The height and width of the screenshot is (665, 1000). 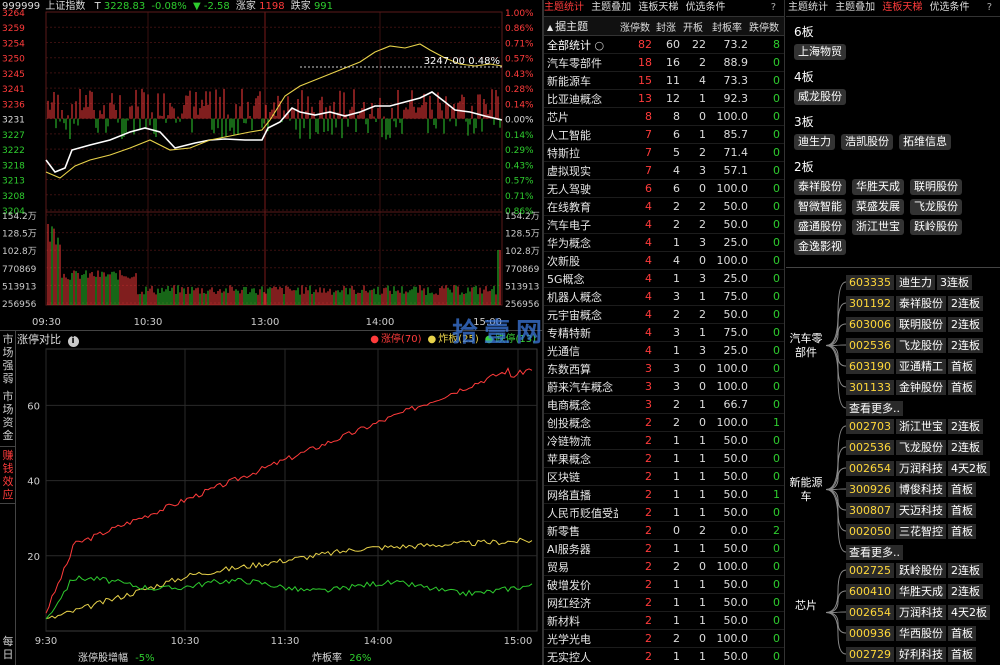 I want to click on ladder-stock-tag: 上海物贸, so click(x=820, y=52).